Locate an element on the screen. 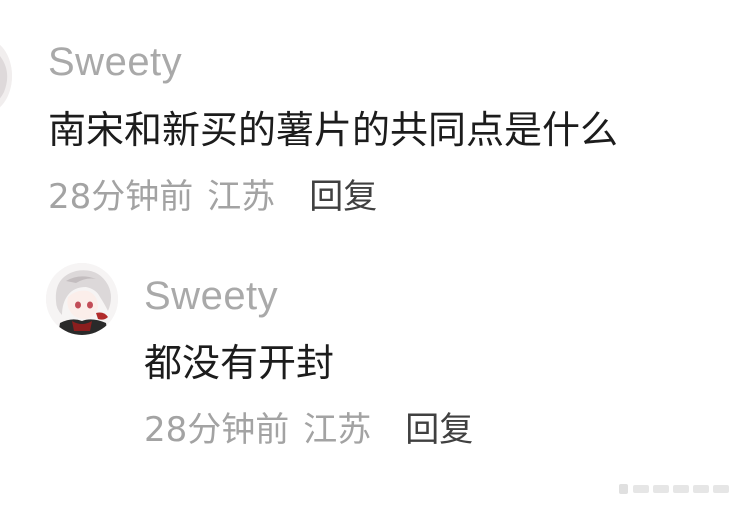  main-comment-meta: 28分钟前 江苏 回复 is located at coordinates (212, 197).